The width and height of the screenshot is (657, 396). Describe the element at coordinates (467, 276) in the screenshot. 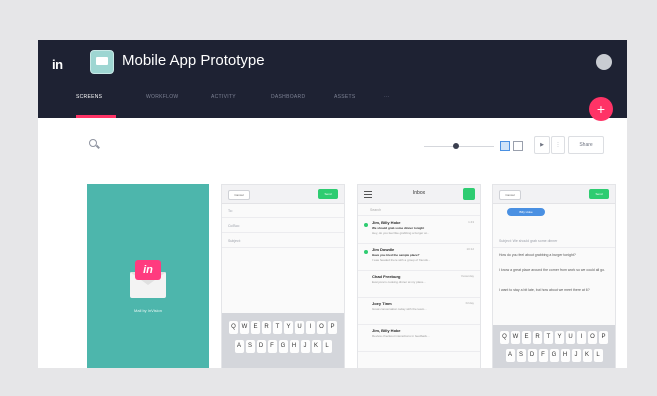

I see `mail-time: Yesterday` at that location.